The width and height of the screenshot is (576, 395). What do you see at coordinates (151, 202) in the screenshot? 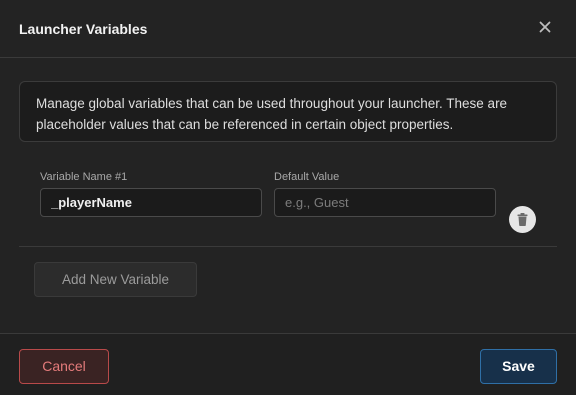
I see `variable-name-input` at bounding box center [151, 202].